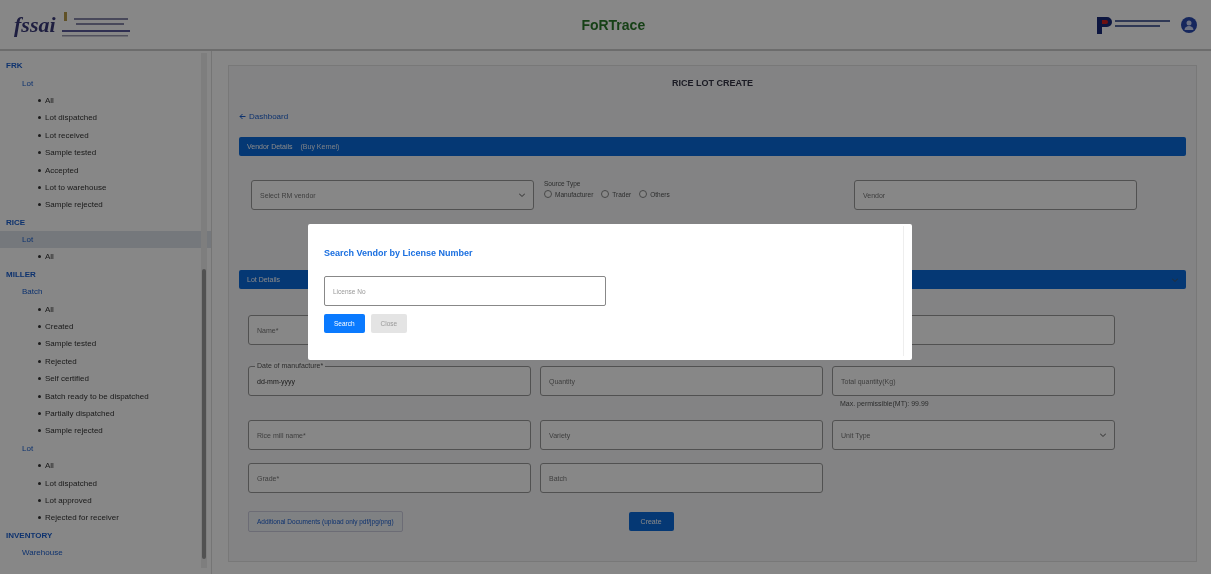 The image size is (1211, 574). What do you see at coordinates (204, 414) in the screenshot?
I see `scrollbar-thumb` at bounding box center [204, 414].